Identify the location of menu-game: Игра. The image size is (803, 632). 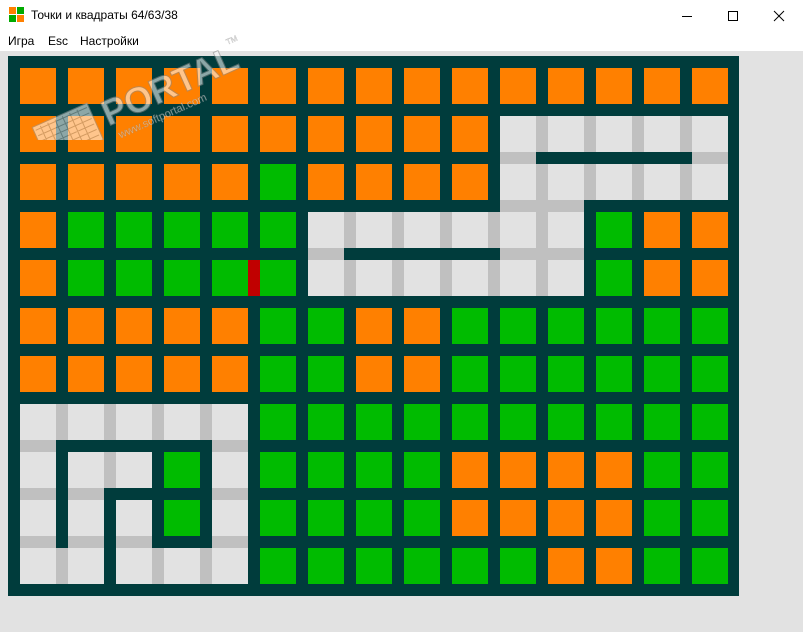
(21, 41).